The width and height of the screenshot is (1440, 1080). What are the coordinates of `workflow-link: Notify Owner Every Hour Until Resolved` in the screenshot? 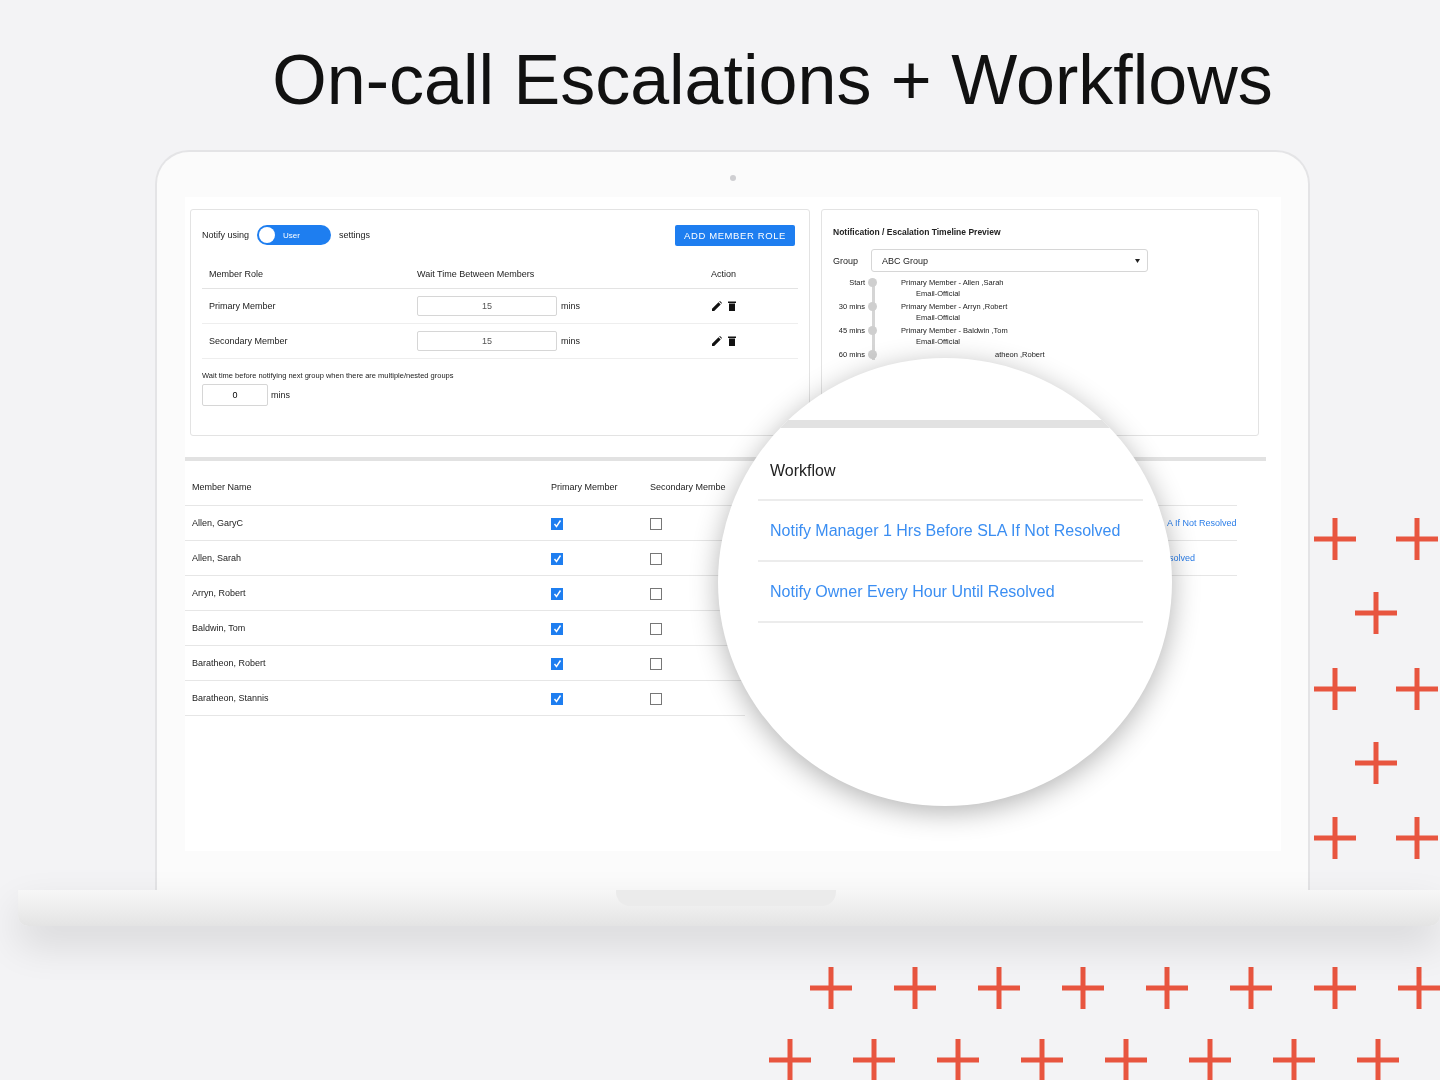 It's located at (912, 591).